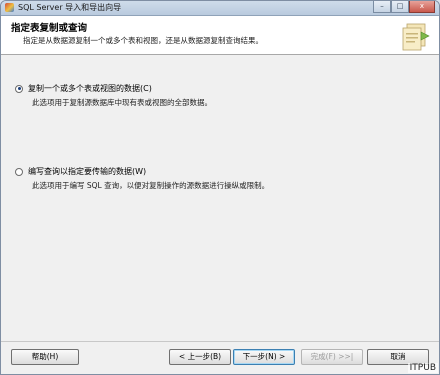  Describe the element at coordinates (416, 37) in the screenshot. I see `wizard-graphic-icon` at that location.